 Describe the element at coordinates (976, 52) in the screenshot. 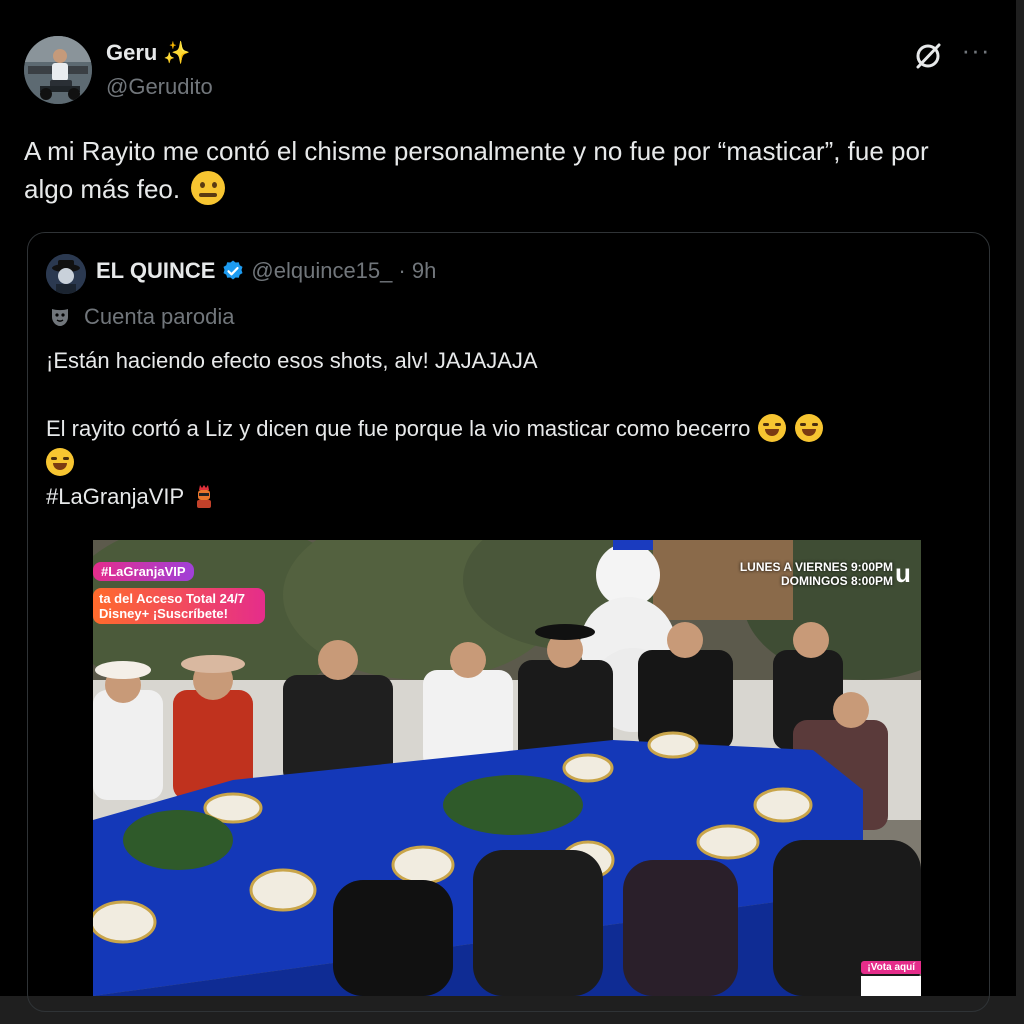

I see `more-options-button: ···` at that location.